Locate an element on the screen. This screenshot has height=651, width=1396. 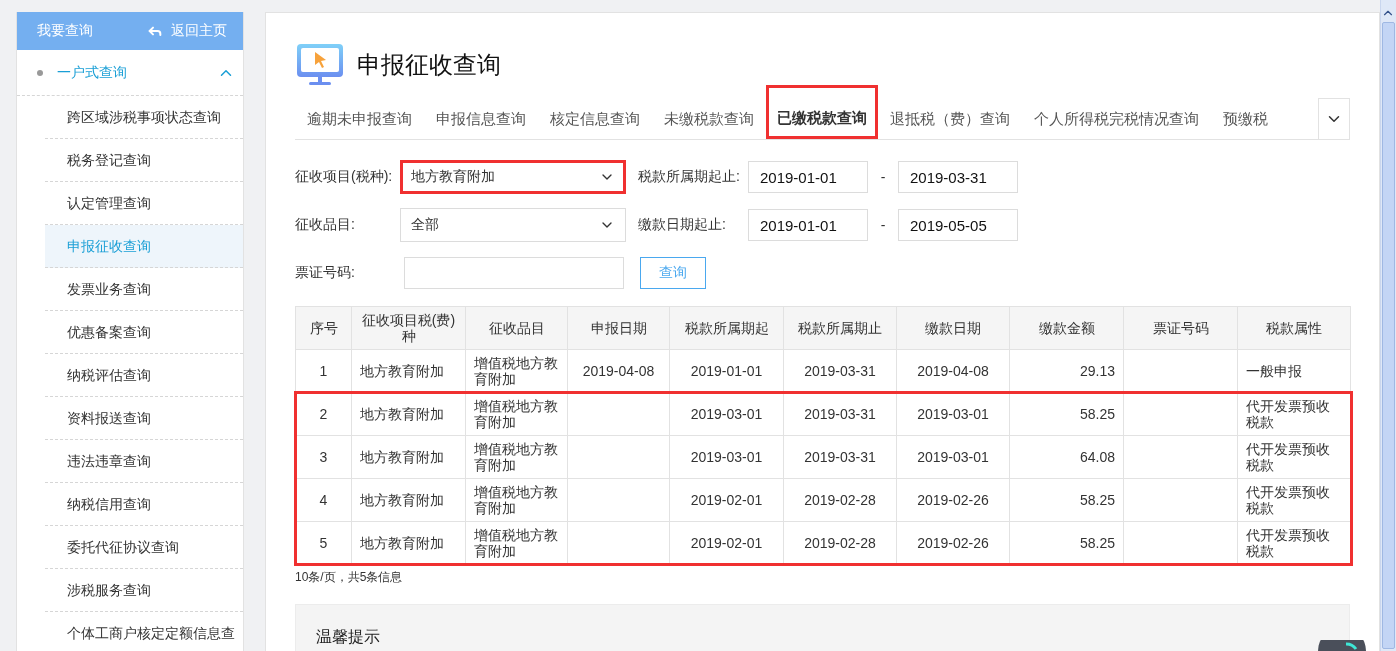
sidebar-title: 我要查询 is located at coordinates (65, 31).